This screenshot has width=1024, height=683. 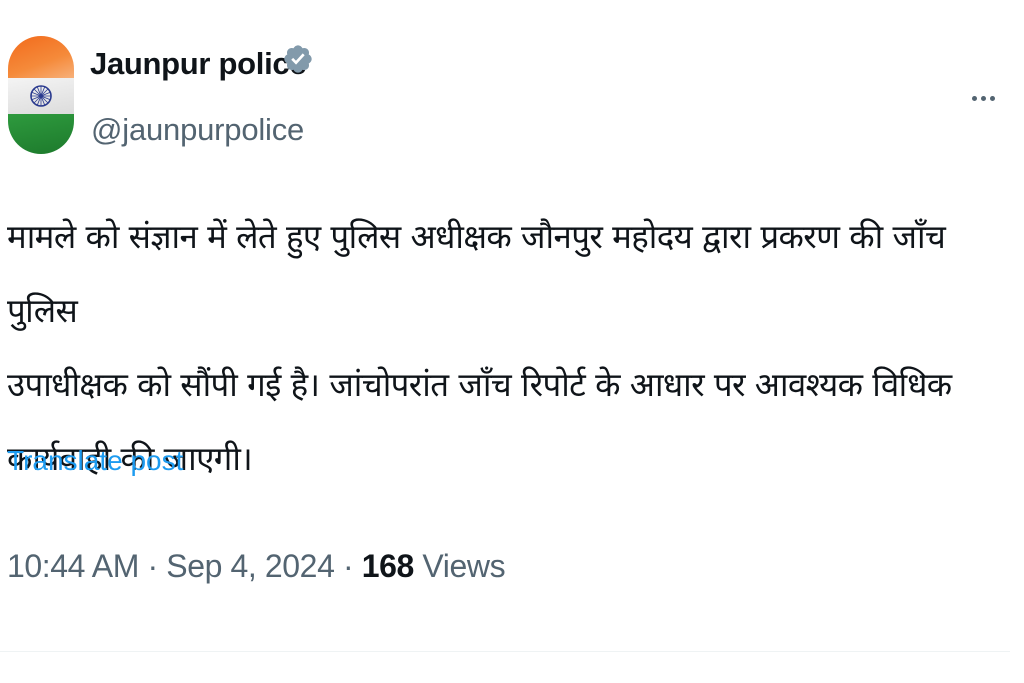 What do you see at coordinates (388, 566) in the screenshot?
I see `views-count: 168` at bounding box center [388, 566].